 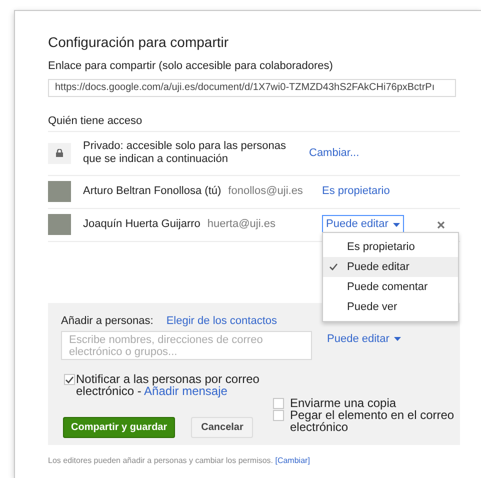 I want to click on notify-text: Notificar a las personas por correo electrónico - Añadir mensaje, so click(x=168, y=385).